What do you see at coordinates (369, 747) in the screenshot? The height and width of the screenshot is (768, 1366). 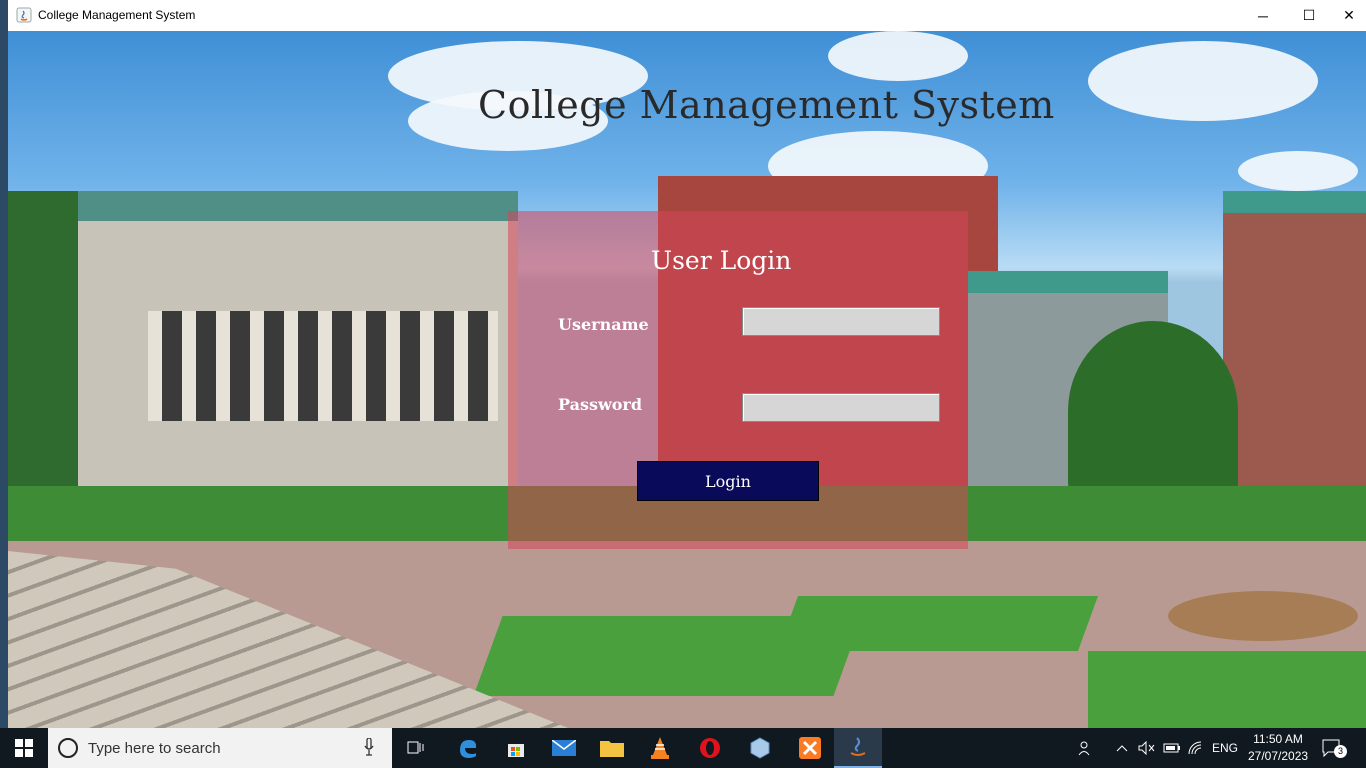 I see `microphone-icon` at bounding box center [369, 747].